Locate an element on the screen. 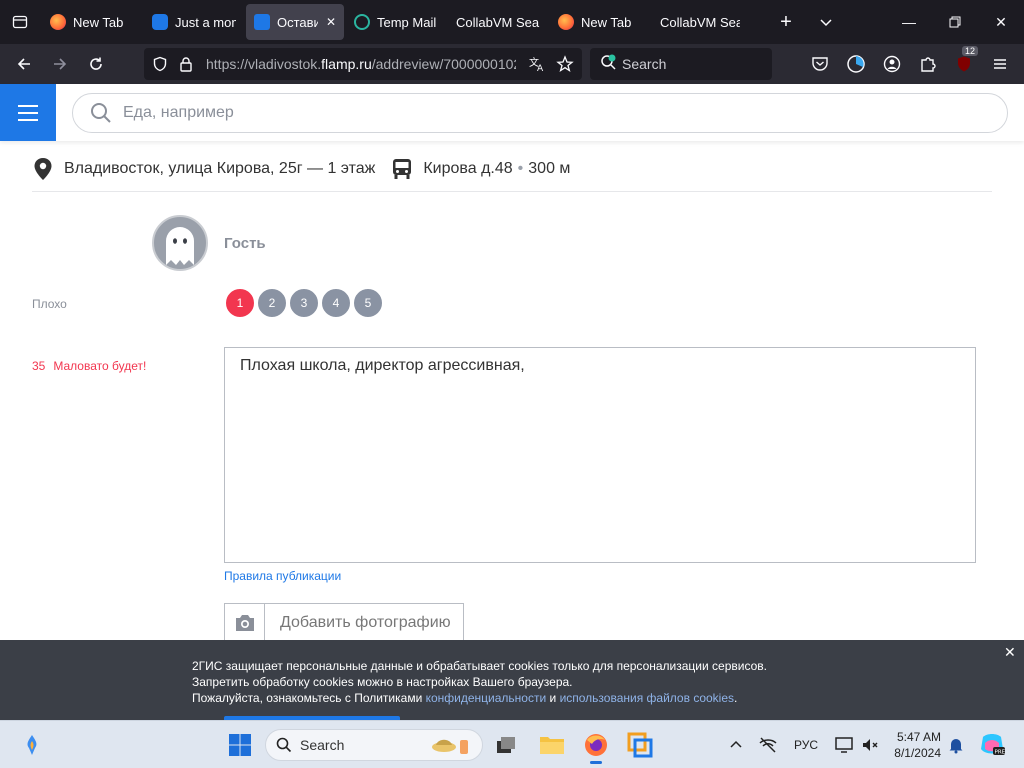  firefox-taskbar-button is located at coordinates (596, 747).